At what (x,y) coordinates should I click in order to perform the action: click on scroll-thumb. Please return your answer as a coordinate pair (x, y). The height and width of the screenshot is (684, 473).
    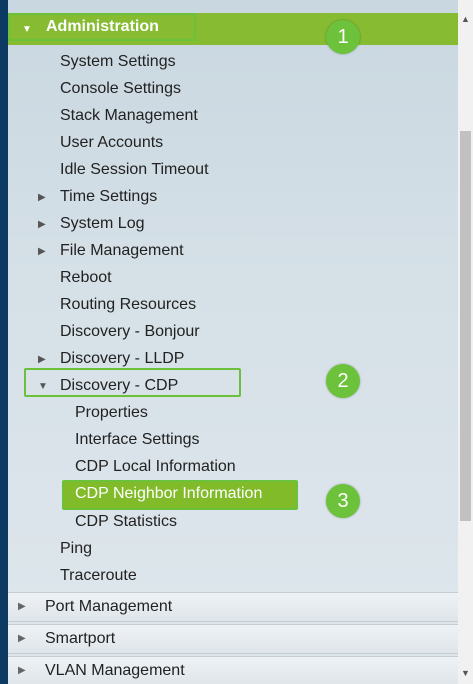
    Looking at the image, I should click on (465, 326).